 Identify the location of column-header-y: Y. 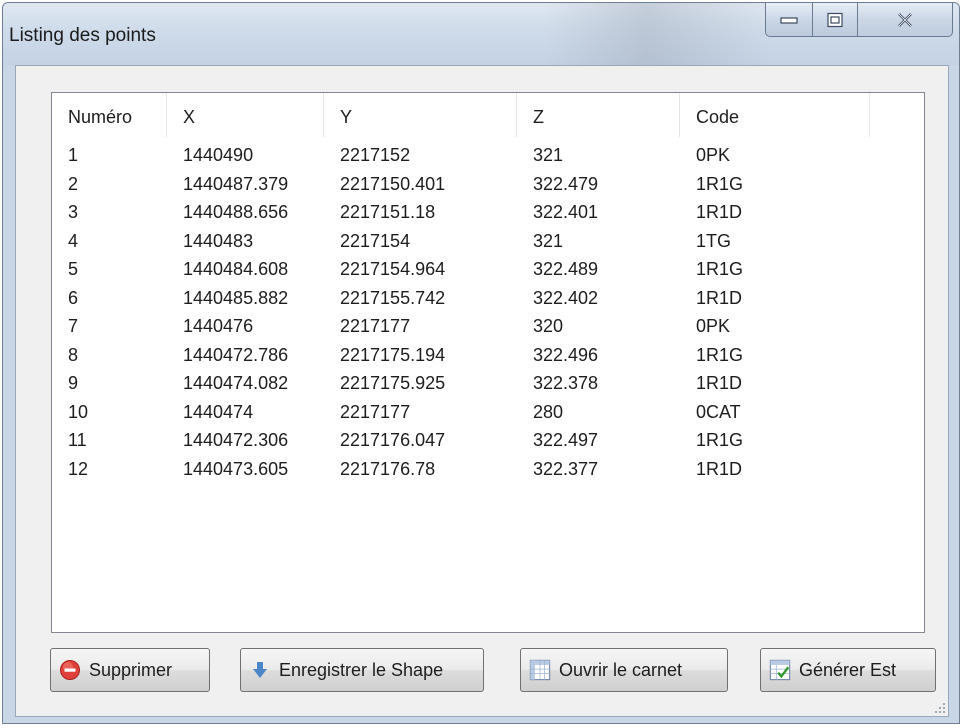
(420, 115).